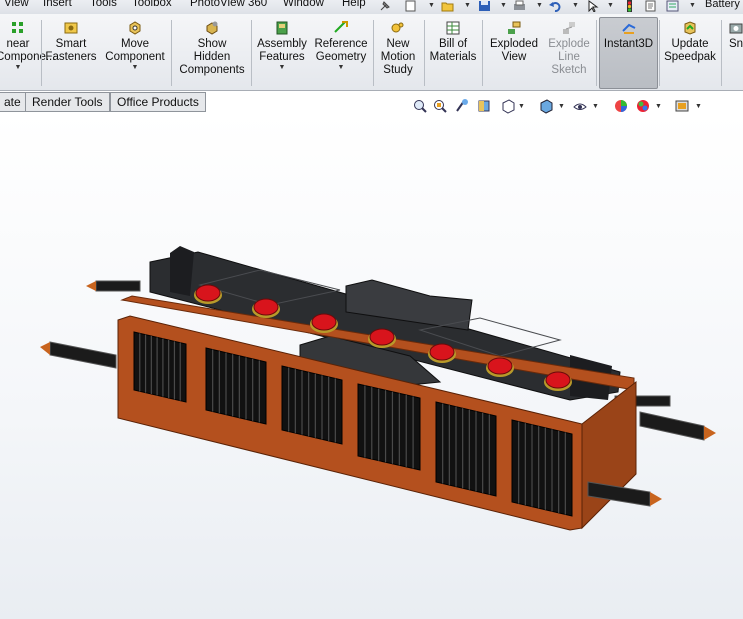  What do you see at coordinates (580, 106) in the screenshot?
I see `hide-show-items-icon` at bounding box center [580, 106].